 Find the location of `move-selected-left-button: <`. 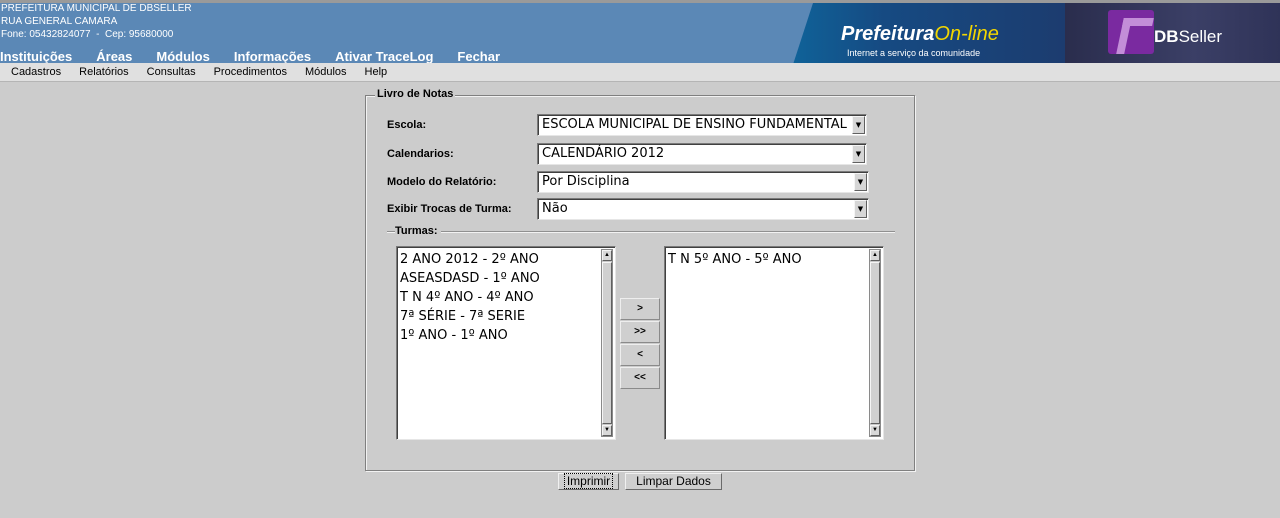

move-selected-left-button: < is located at coordinates (640, 355).